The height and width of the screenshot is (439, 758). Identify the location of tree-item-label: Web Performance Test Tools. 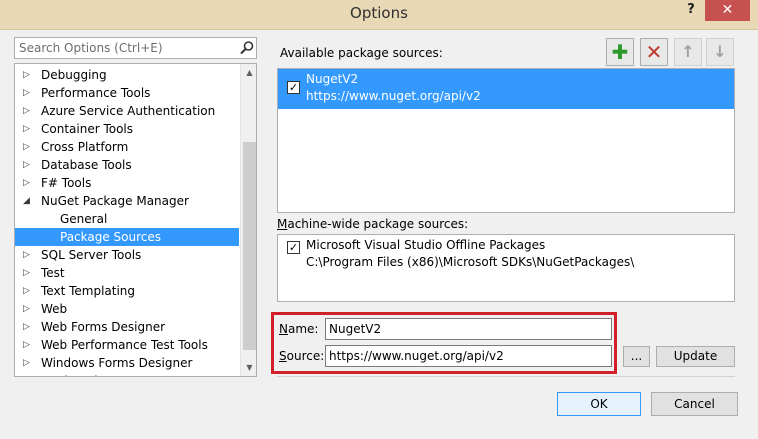
(124, 345).